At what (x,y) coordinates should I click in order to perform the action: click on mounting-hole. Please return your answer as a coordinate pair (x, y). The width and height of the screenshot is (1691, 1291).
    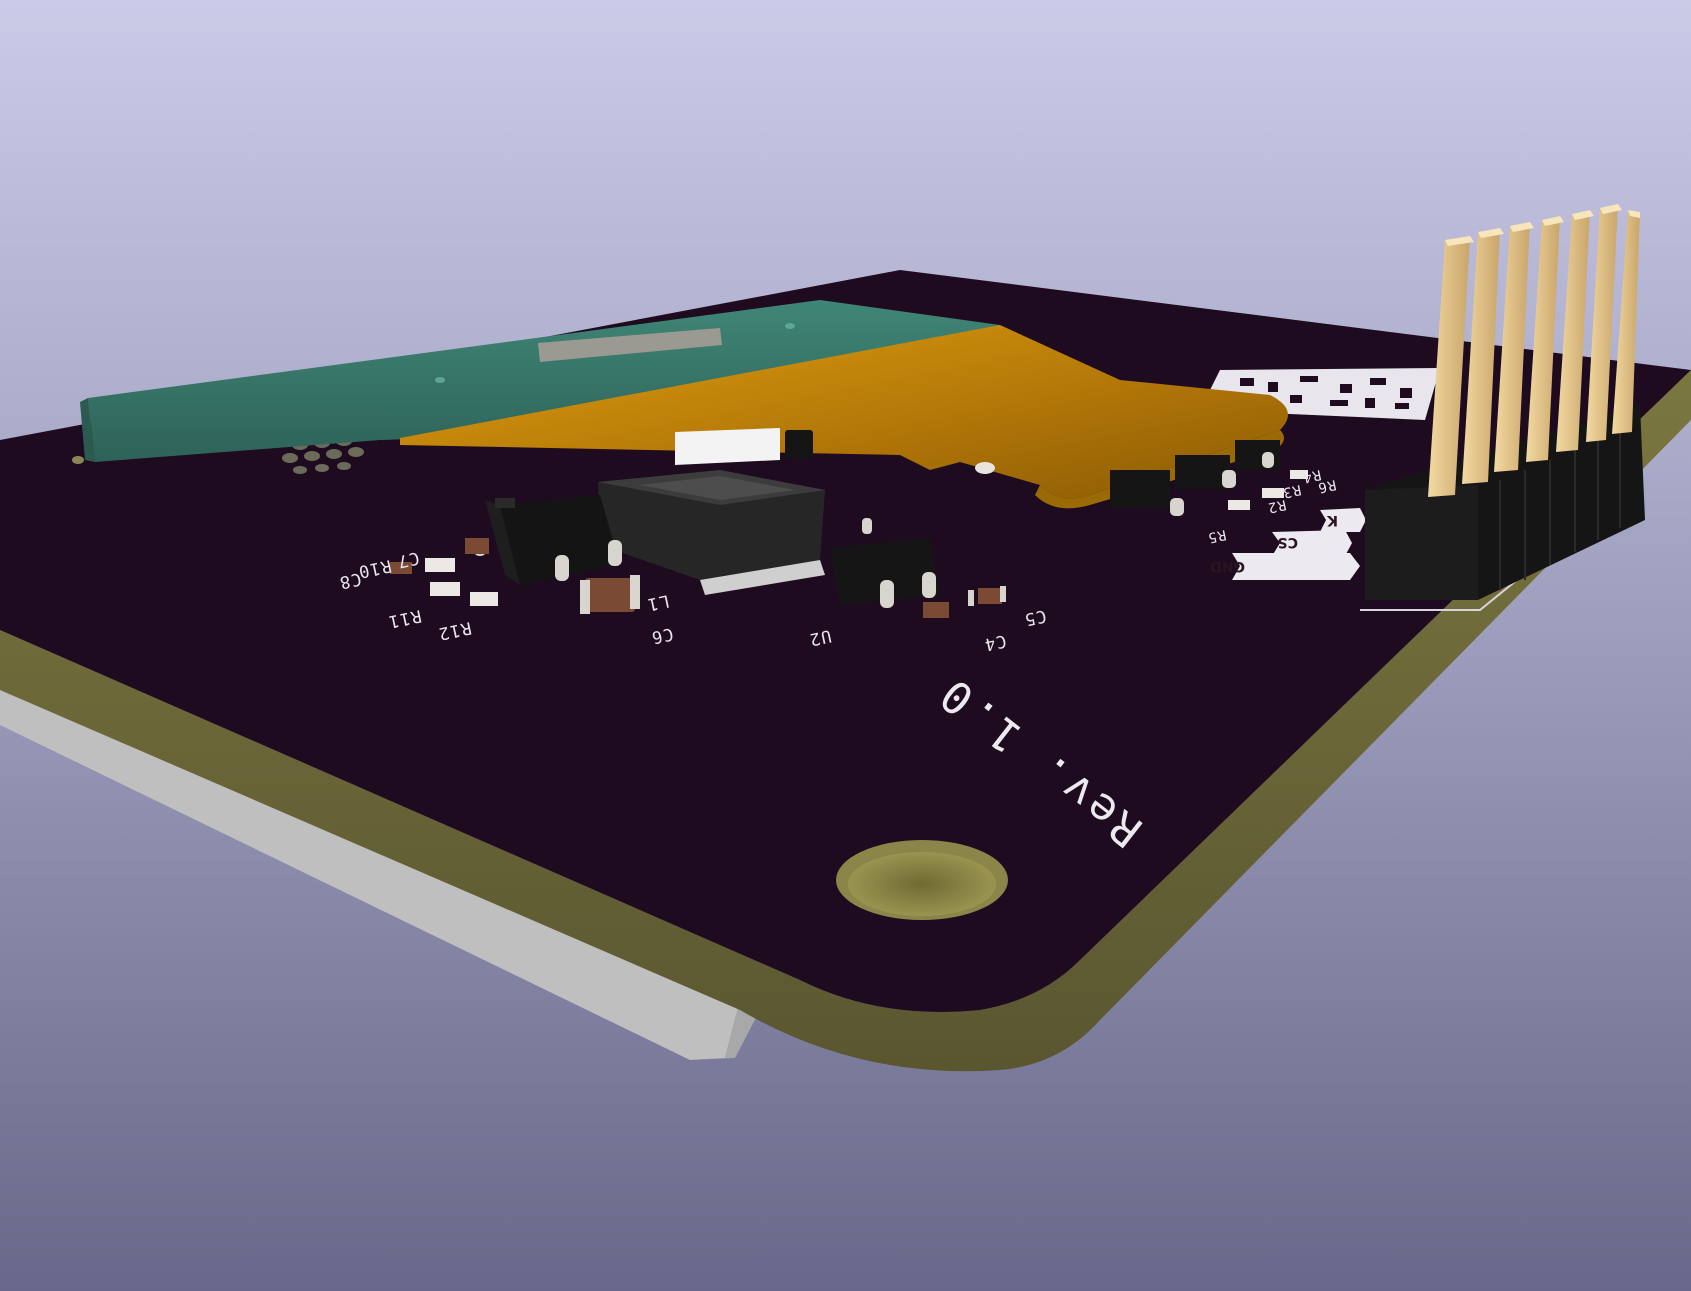
    Looking at the image, I should click on (922, 884).